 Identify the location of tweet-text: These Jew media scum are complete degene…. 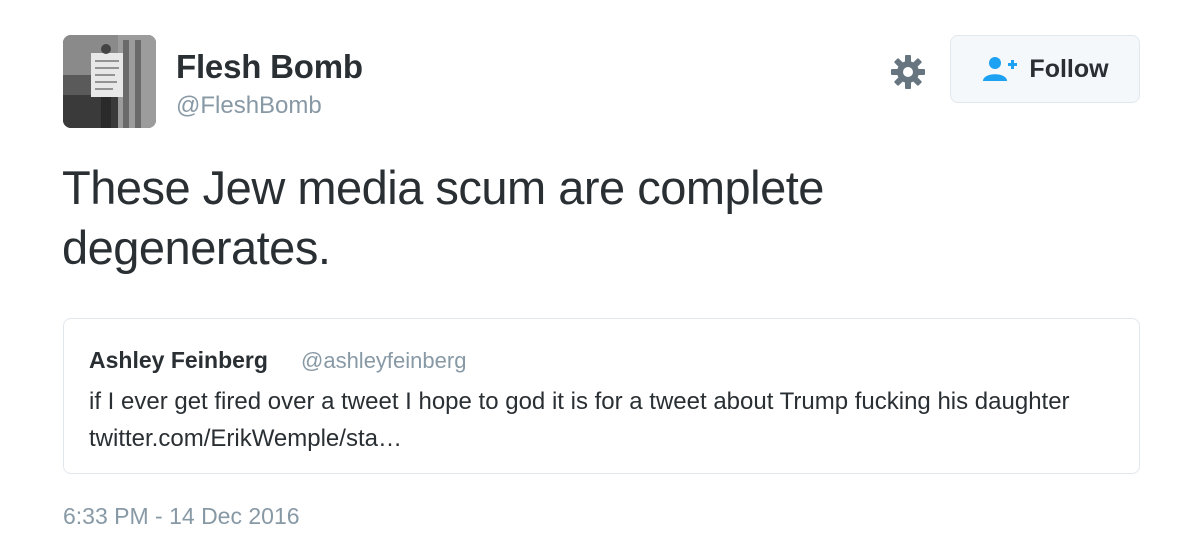
(443, 217).